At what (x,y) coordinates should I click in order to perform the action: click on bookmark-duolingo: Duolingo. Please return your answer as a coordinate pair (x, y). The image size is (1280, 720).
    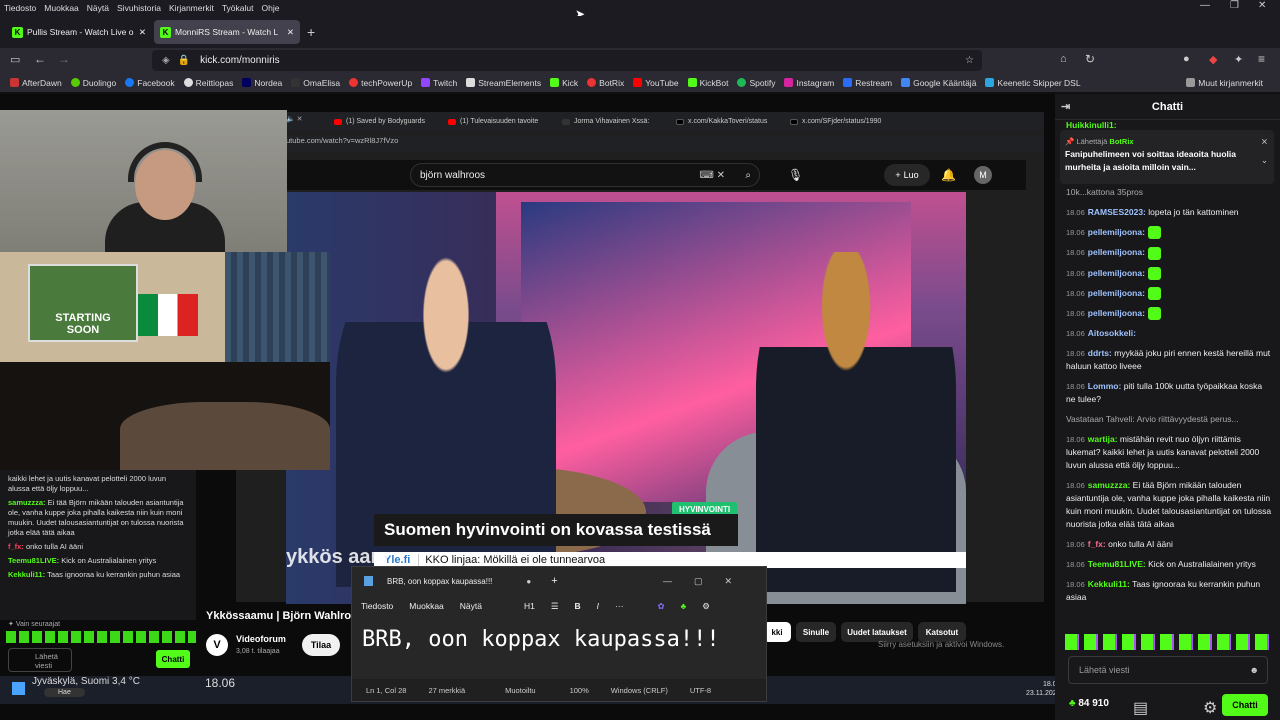
    Looking at the image, I should click on (93, 83).